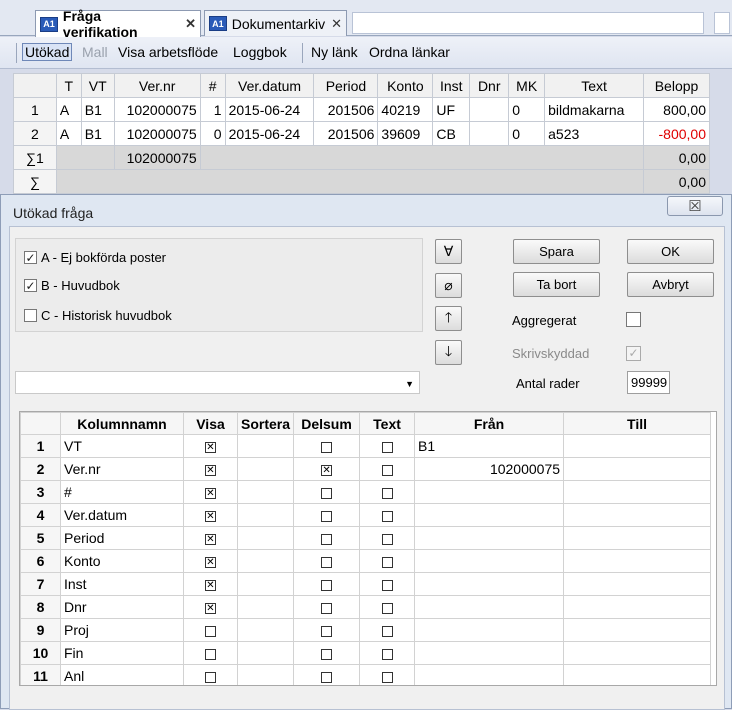  I want to click on spara-button: Spara, so click(556, 251).